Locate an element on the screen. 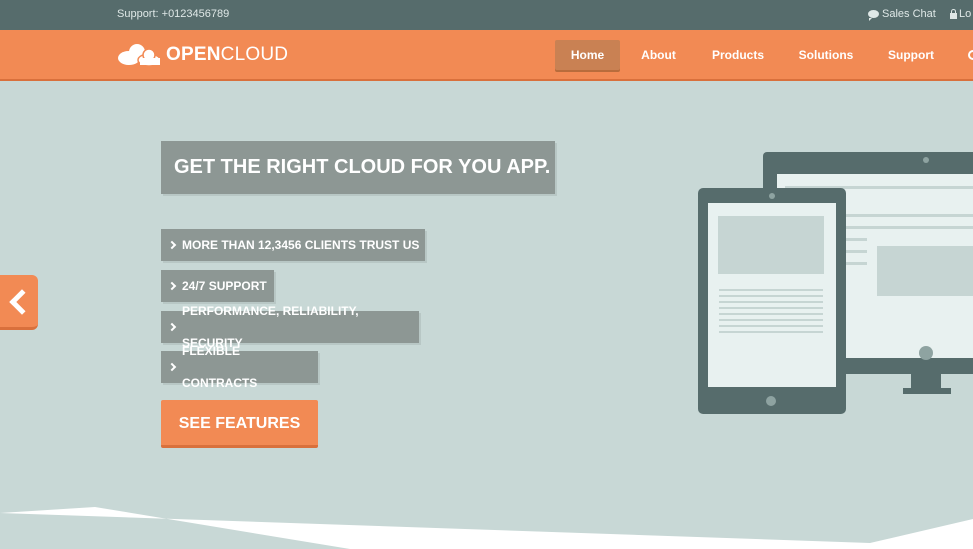 This screenshot has height=549, width=973. logo-text: OPENCLOUD is located at coordinates (227, 55).